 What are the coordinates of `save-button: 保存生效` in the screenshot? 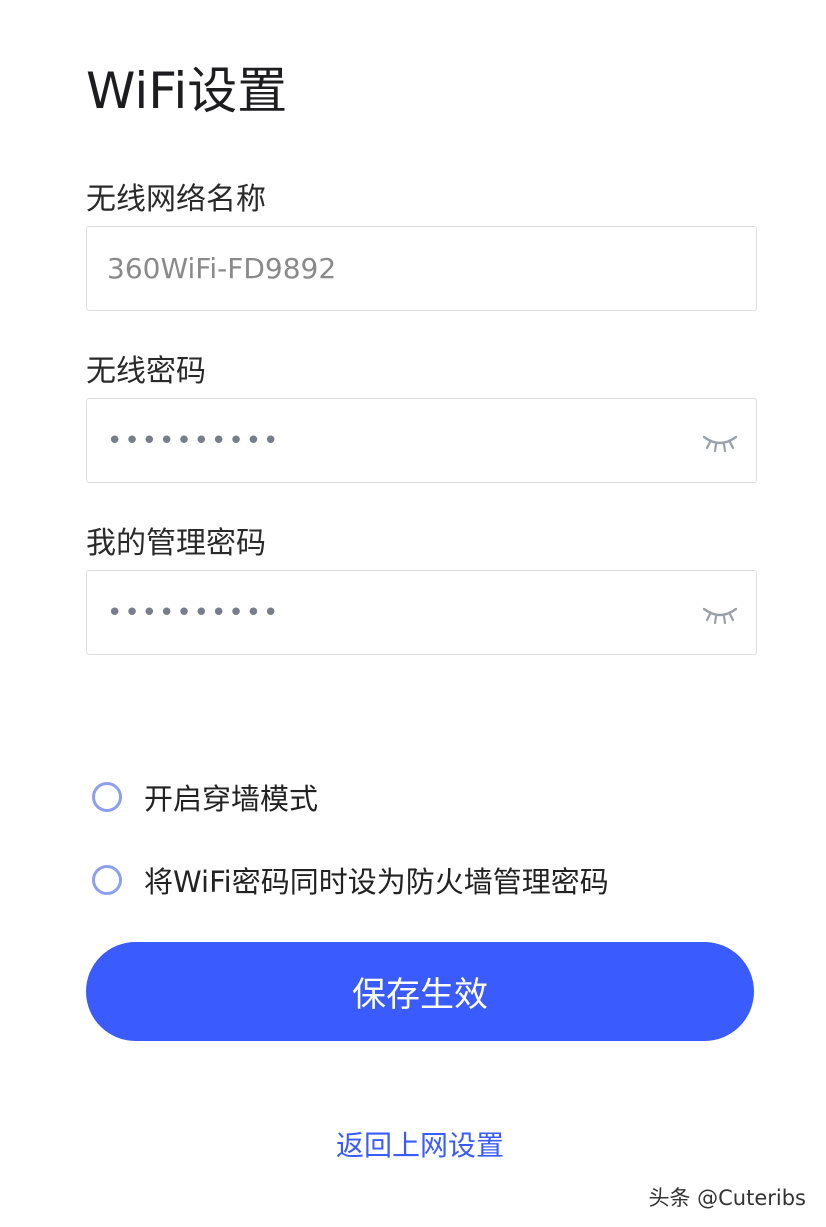 It's located at (420, 991).